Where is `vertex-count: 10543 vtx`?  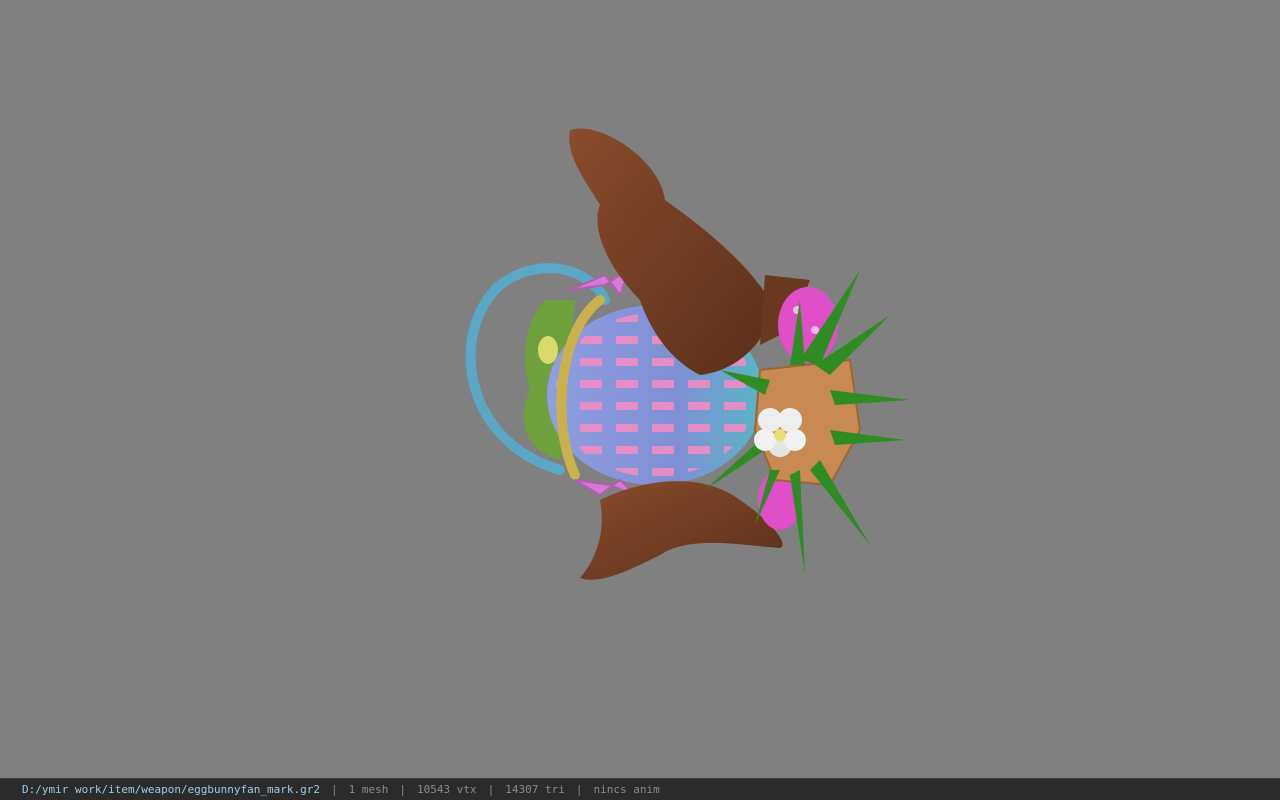 vertex-count: 10543 vtx is located at coordinates (447, 789).